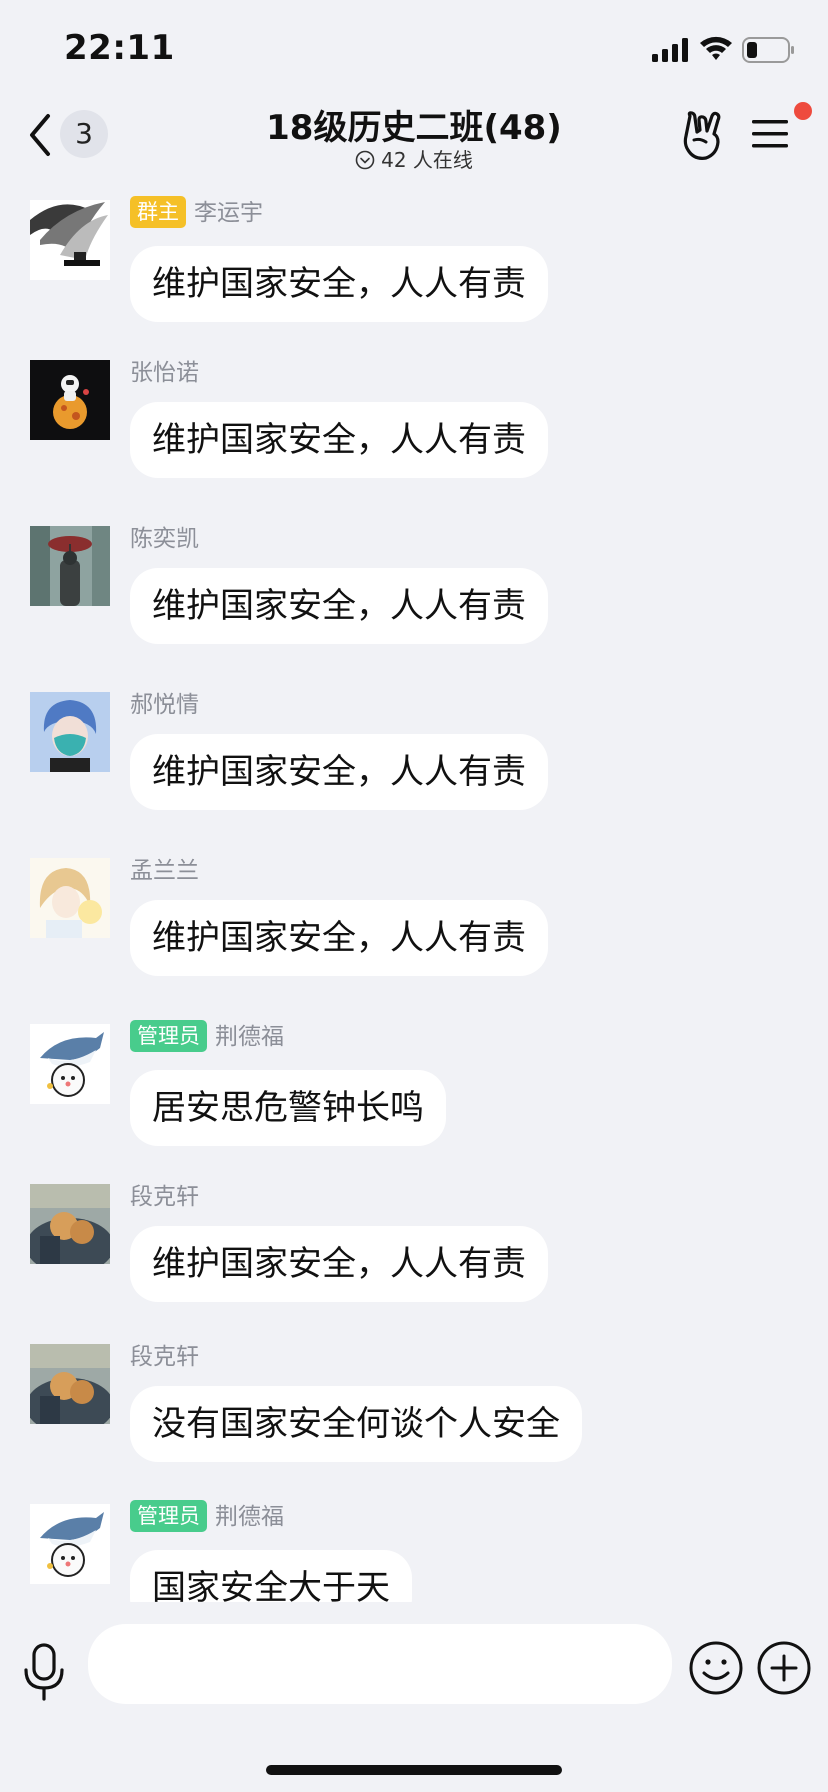  I want to click on message-item: 群主 李运宇 维护国家安全，人人有责, so click(414, 271).